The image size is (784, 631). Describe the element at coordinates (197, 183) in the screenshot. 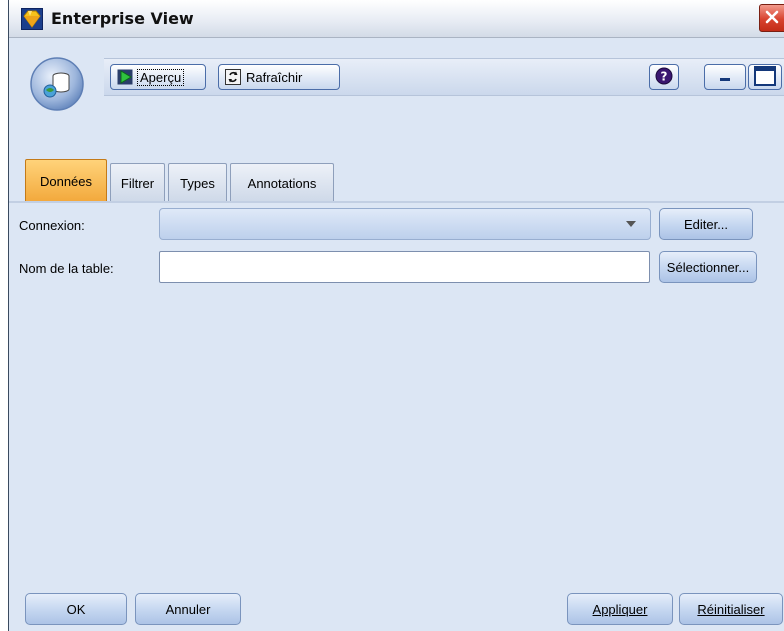

I see `tab-types: Types` at that location.